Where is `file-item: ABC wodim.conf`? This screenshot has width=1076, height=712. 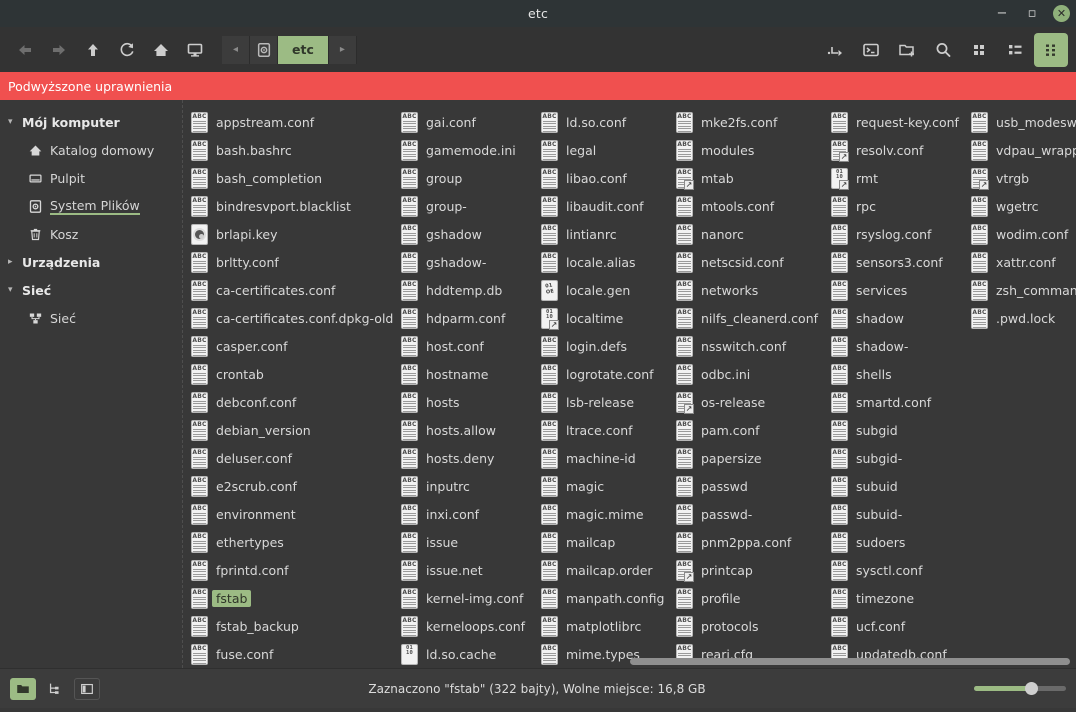
file-item: ABC wodim.conf is located at coordinates (1019, 234).